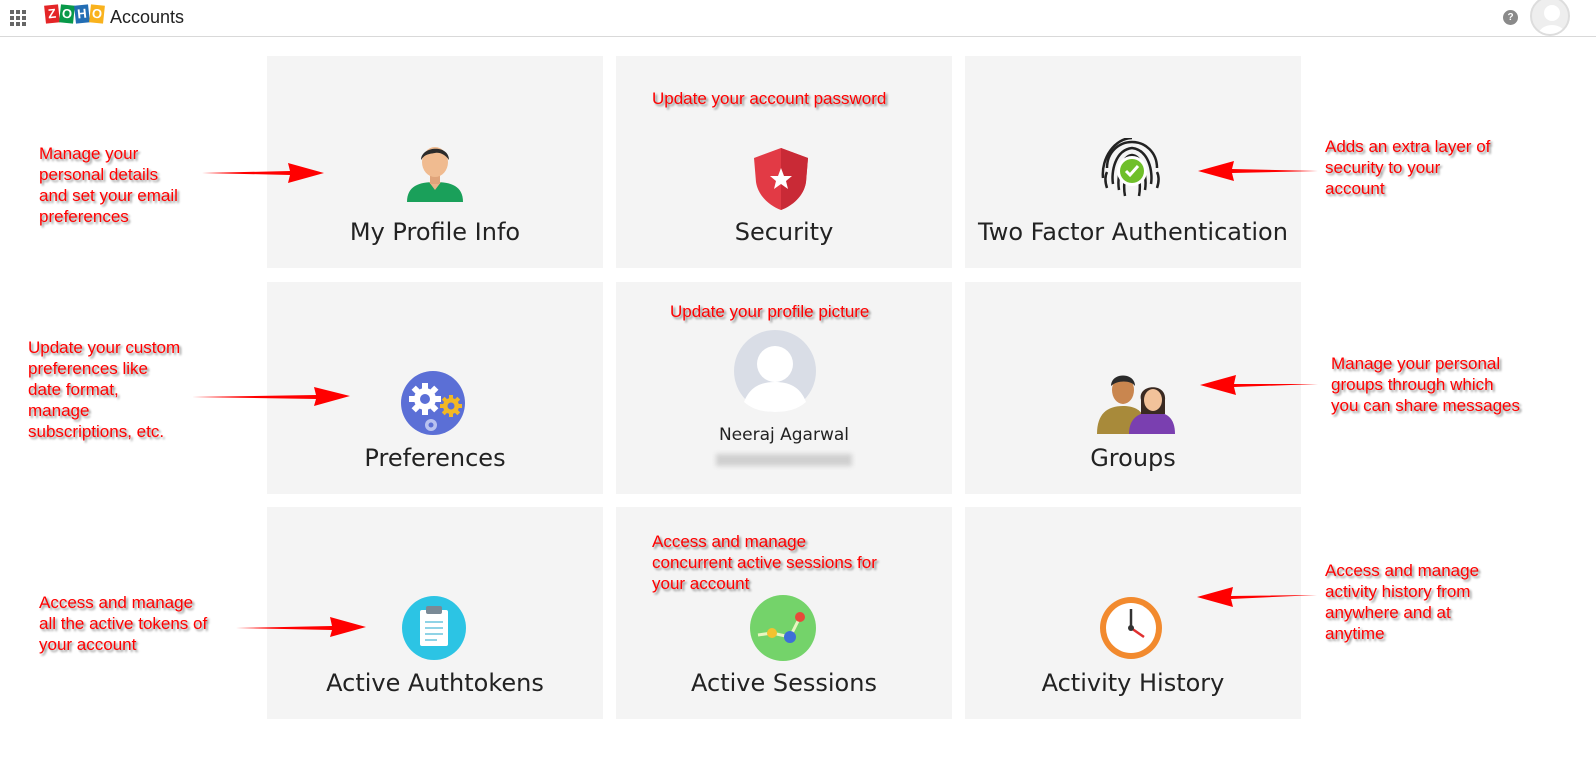  Describe the element at coordinates (781, 179) in the screenshot. I see `shield-star-icon` at that location.